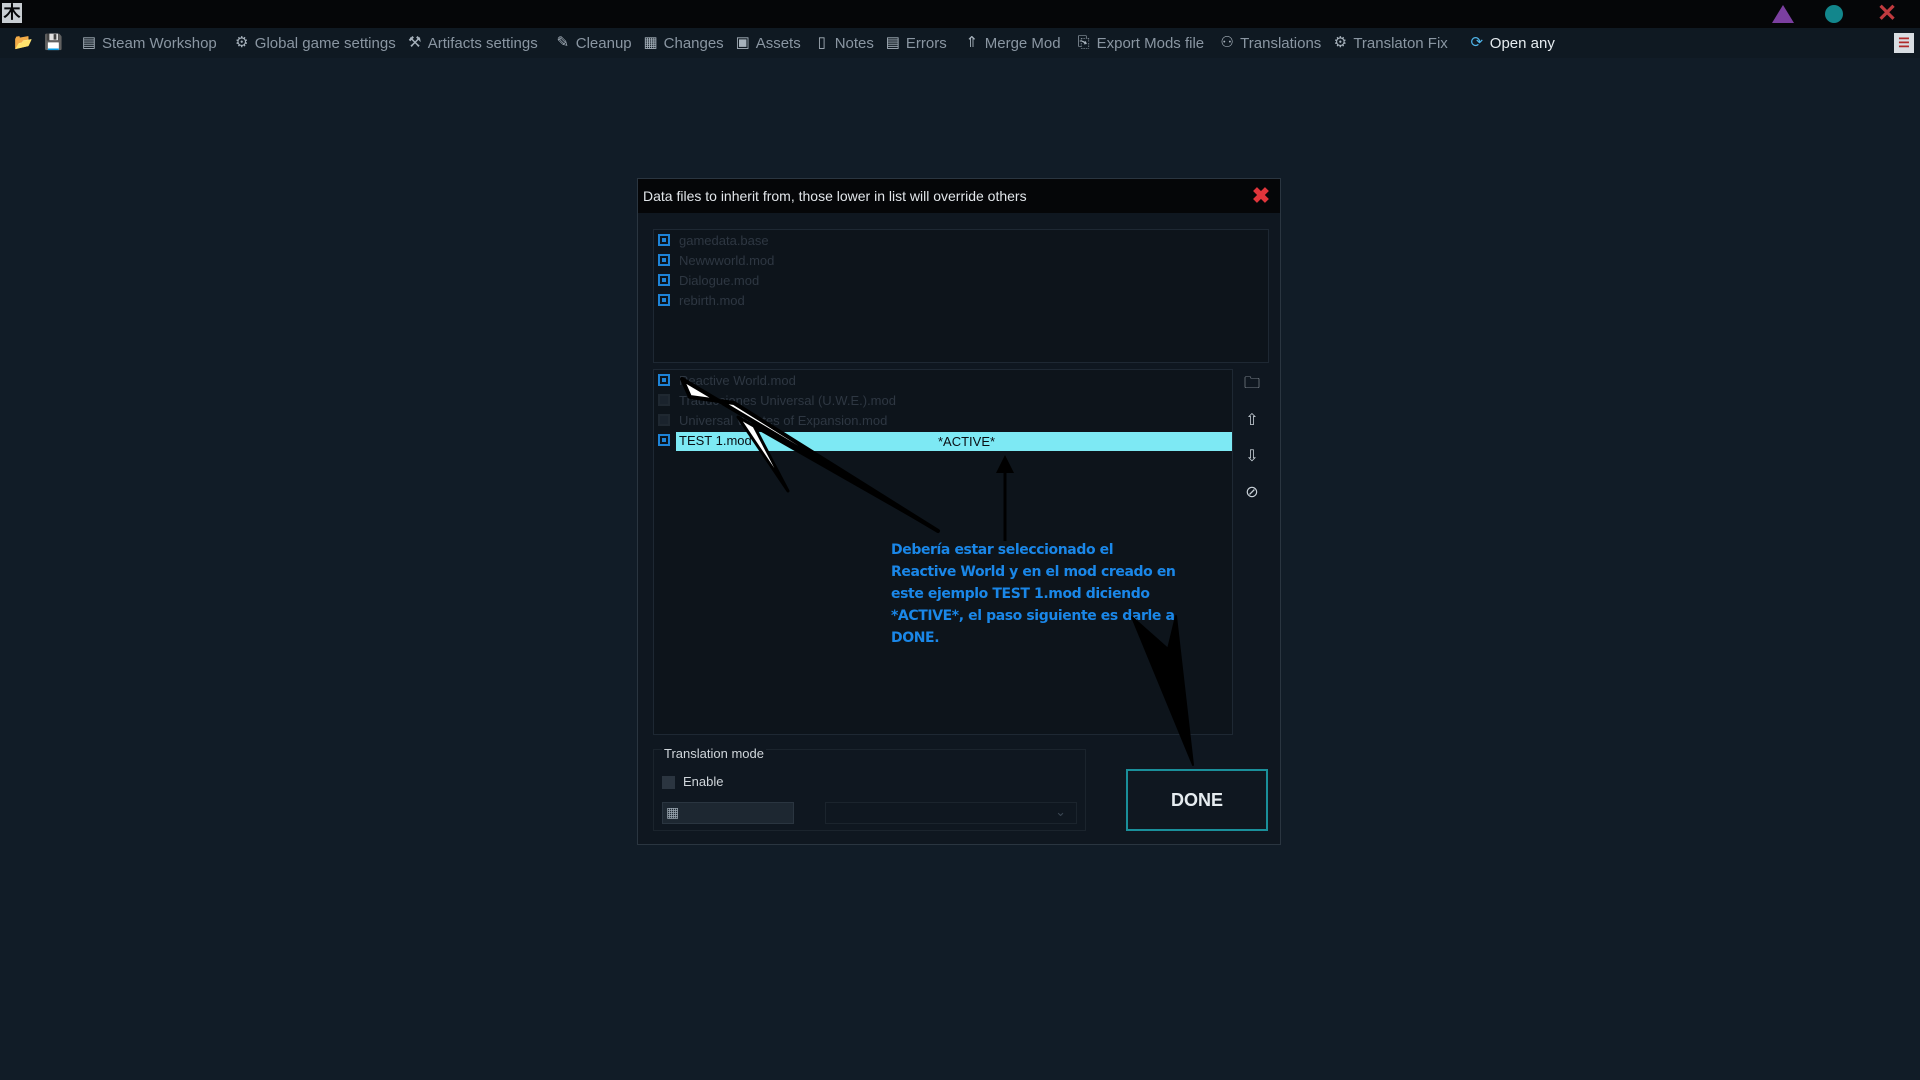 The height and width of the screenshot is (1080, 1920). I want to click on move-up-button: ⇧, so click(1252, 421).